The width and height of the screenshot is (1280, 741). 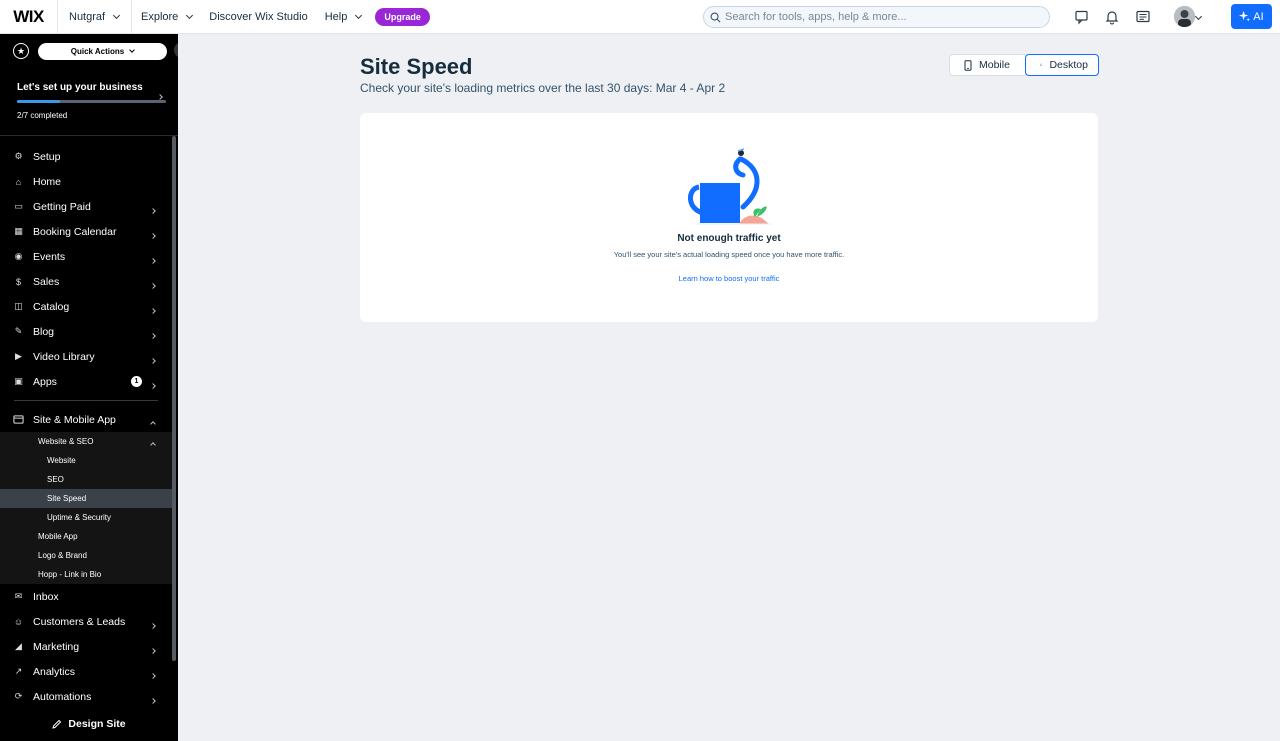 What do you see at coordinates (174, 398) in the screenshot?
I see `sidebar-scrollbar` at bounding box center [174, 398].